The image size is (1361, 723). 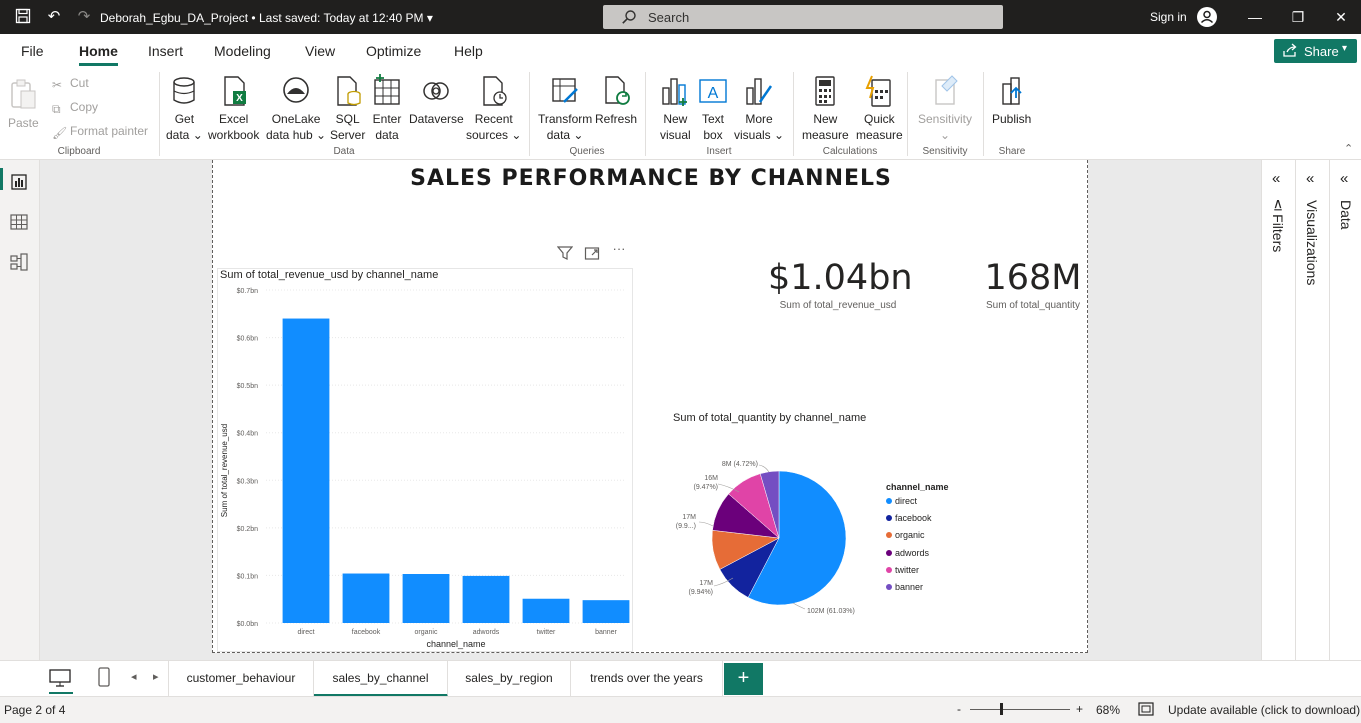 I want to click on focus-mode-icon, so click(x=592, y=254).